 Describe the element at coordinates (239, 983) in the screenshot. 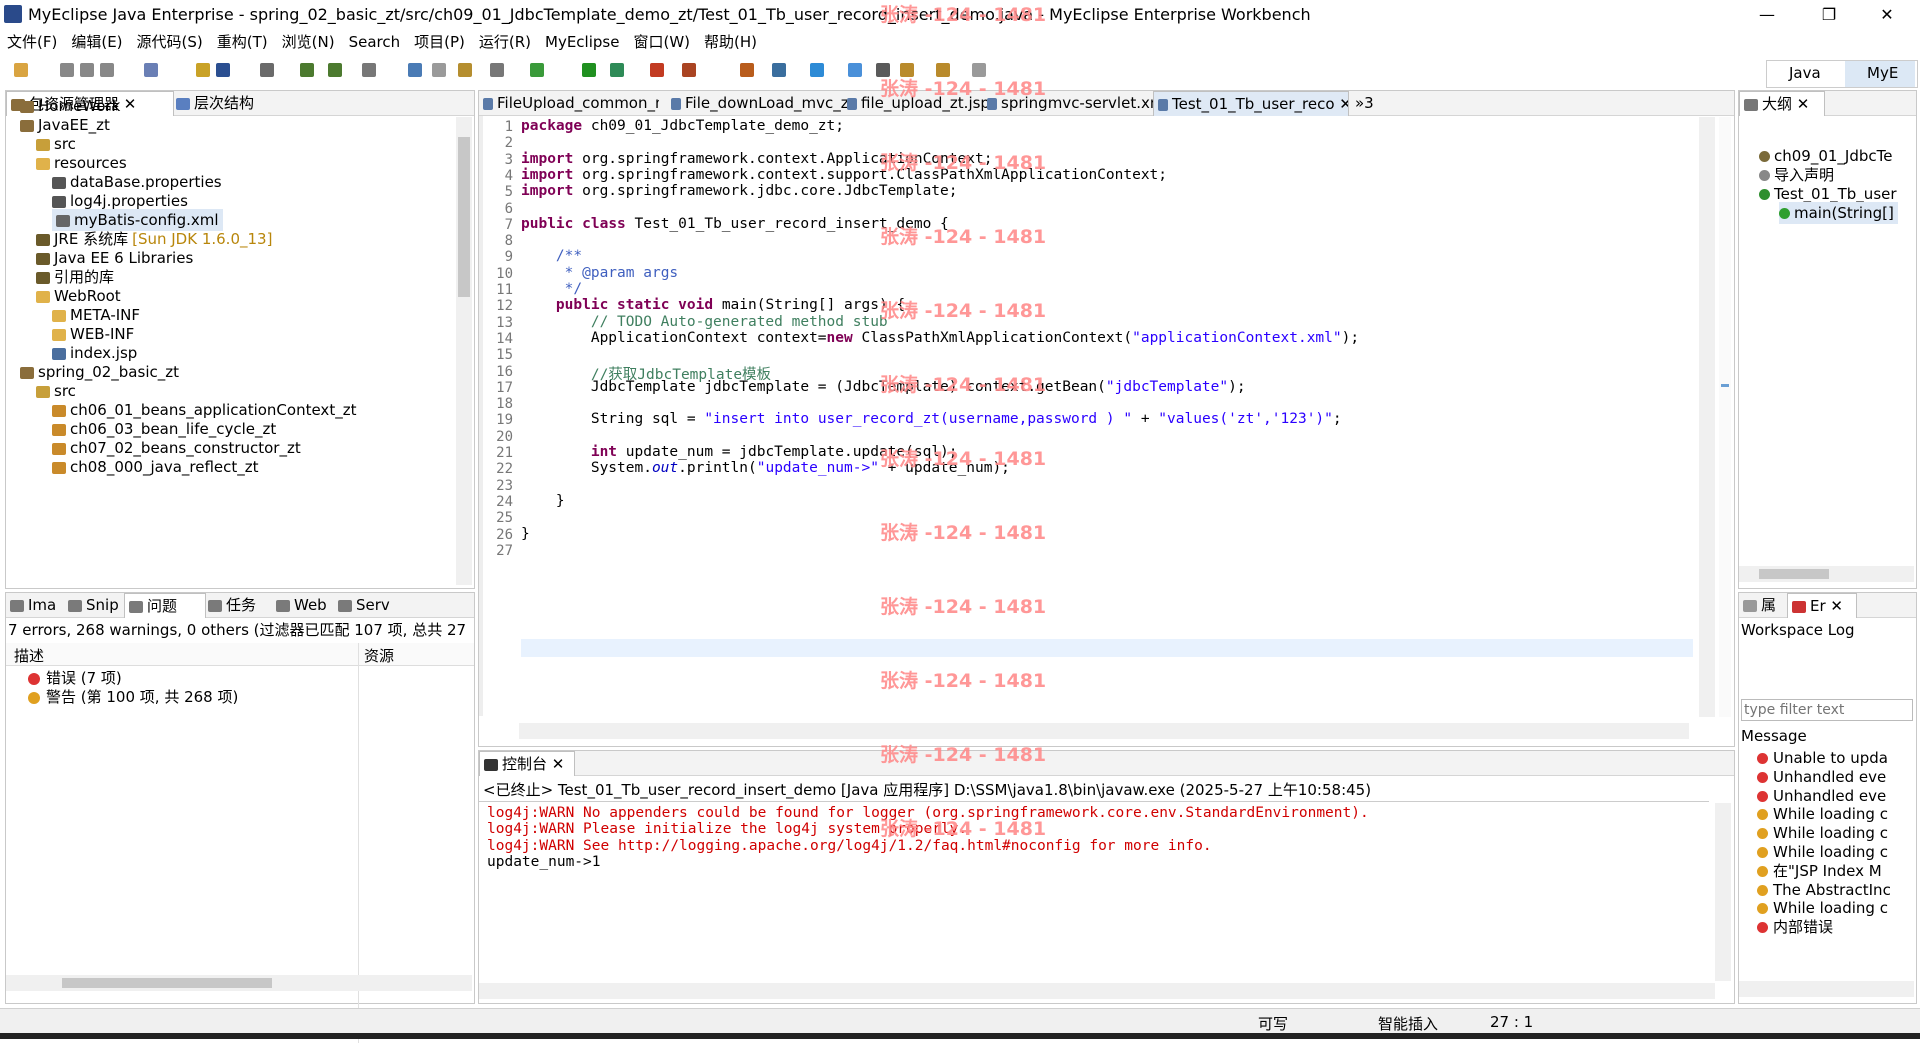

I see `problems-h-scrollbar` at that location.